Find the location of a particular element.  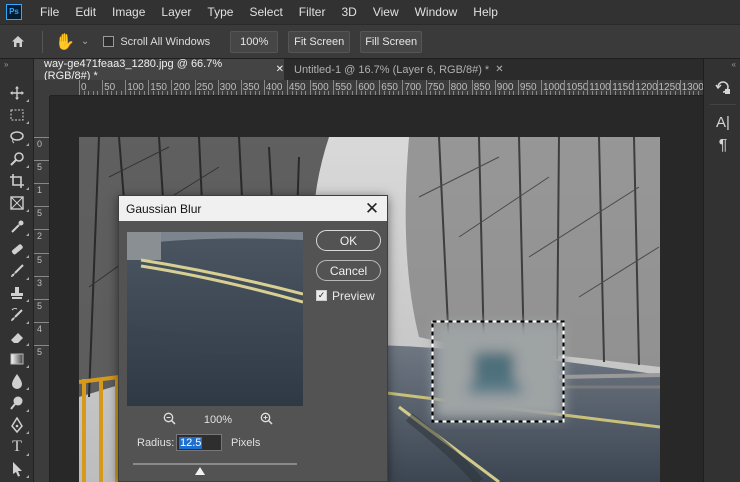

ruler-label: 1150 is located at coordinates (623, 87).